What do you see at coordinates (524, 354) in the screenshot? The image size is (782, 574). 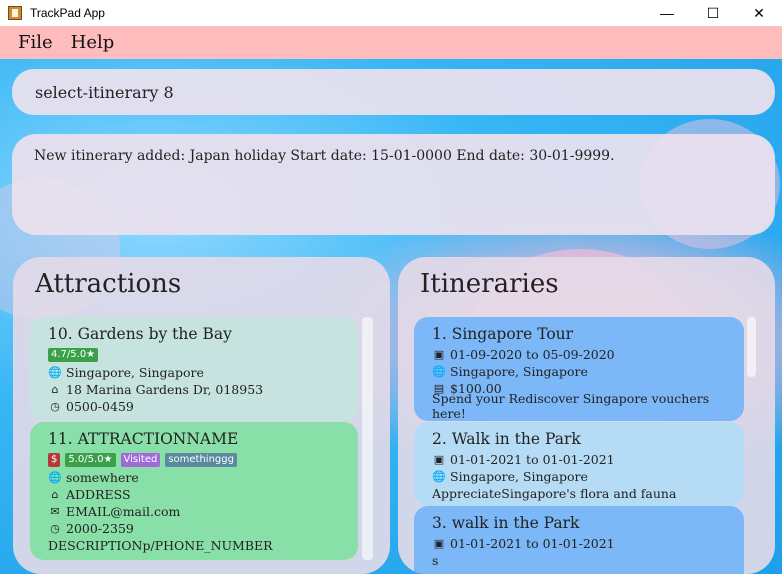 I see `itinerary-dates: ▣ 01-09-2020 to 05-09-2020` at bounding box center [524, 354].